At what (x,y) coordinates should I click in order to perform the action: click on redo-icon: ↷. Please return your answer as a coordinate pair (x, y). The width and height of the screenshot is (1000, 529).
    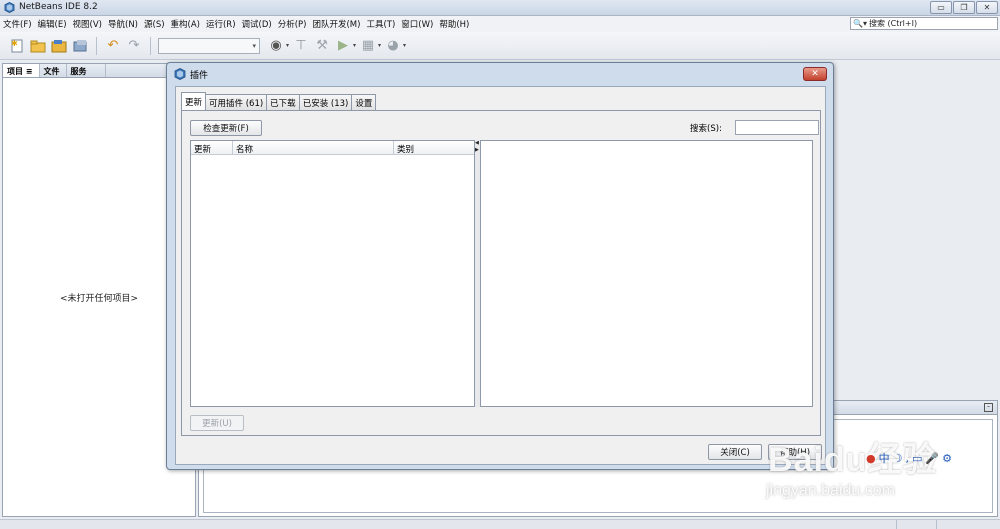
    Looking at the image, I should click on (134, 46).